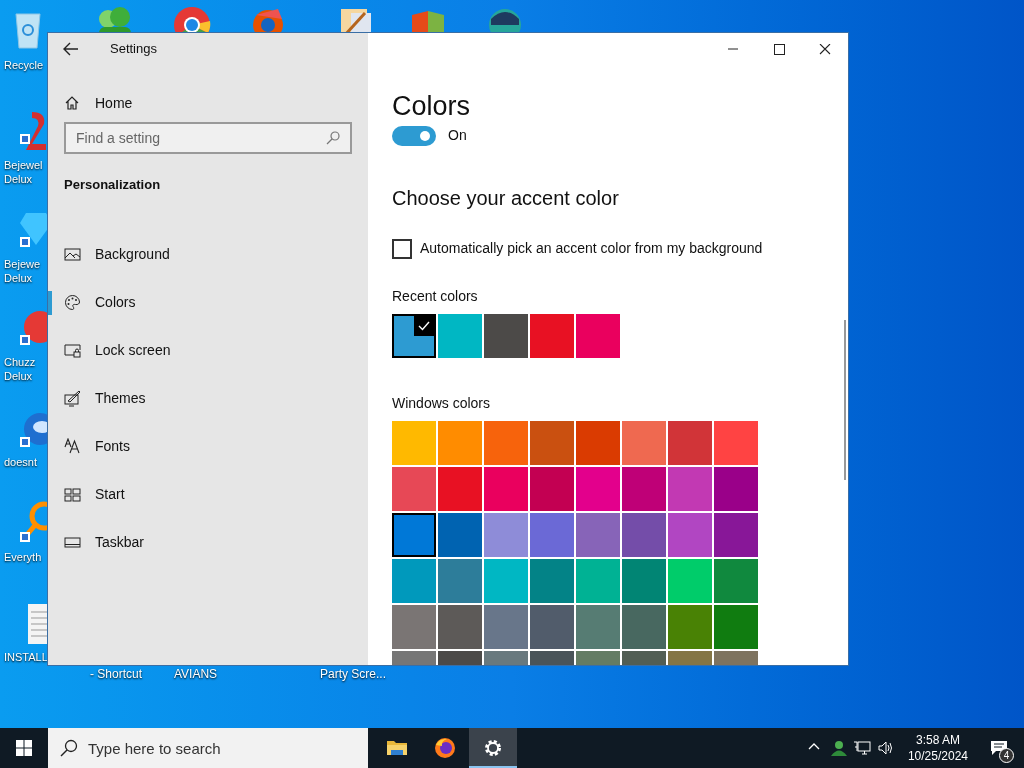  What do you see at coordinates (937, 748) in the screenshot?
I see `clock: 3:58 AM 10/25/2024` at bounding box center [937, 748].